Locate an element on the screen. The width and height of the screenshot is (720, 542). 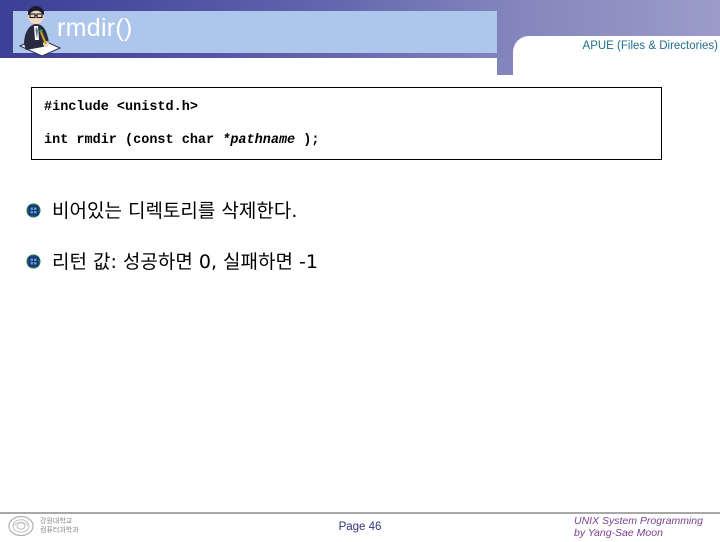
course-credit: UNIX System Programming by Yang-Sae Moon is located at coordinates (607, 527).